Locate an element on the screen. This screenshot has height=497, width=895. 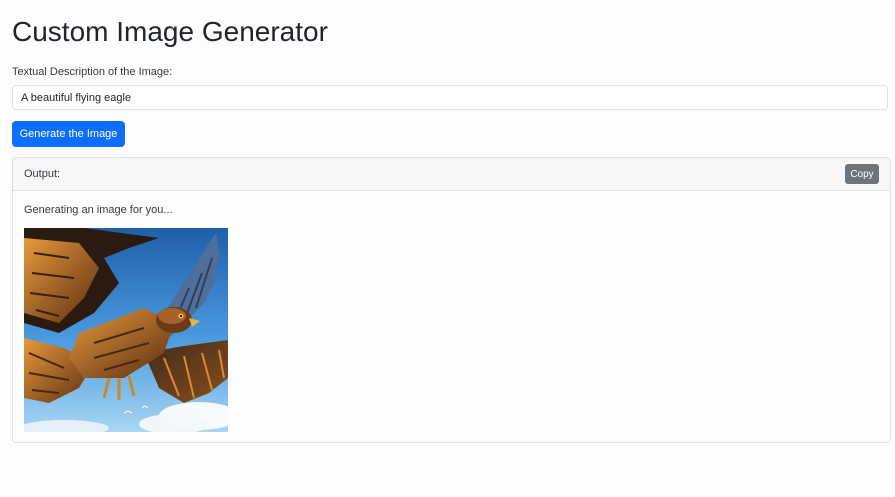
output-label: Output: is located at coordinates (42, 174).